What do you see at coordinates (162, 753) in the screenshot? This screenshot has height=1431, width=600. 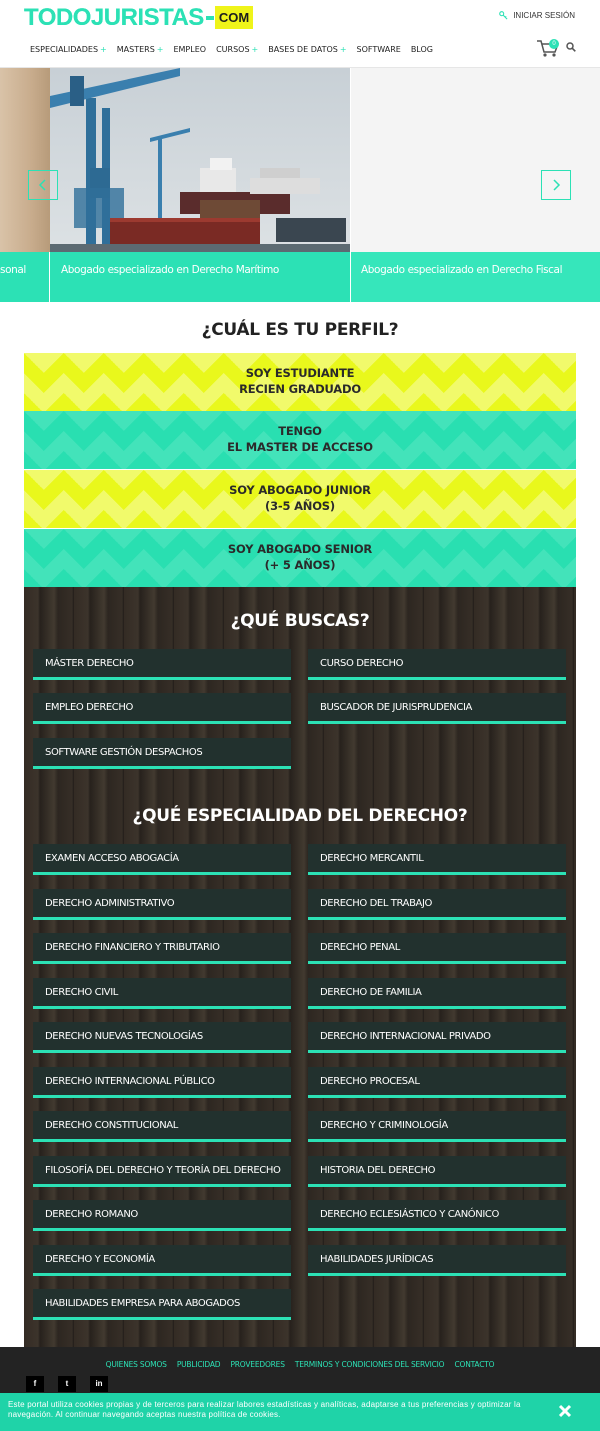 I see `buscas-item: SOFTWARE GESTIÓN DESPACHOS` at bounding box center [162, 753].